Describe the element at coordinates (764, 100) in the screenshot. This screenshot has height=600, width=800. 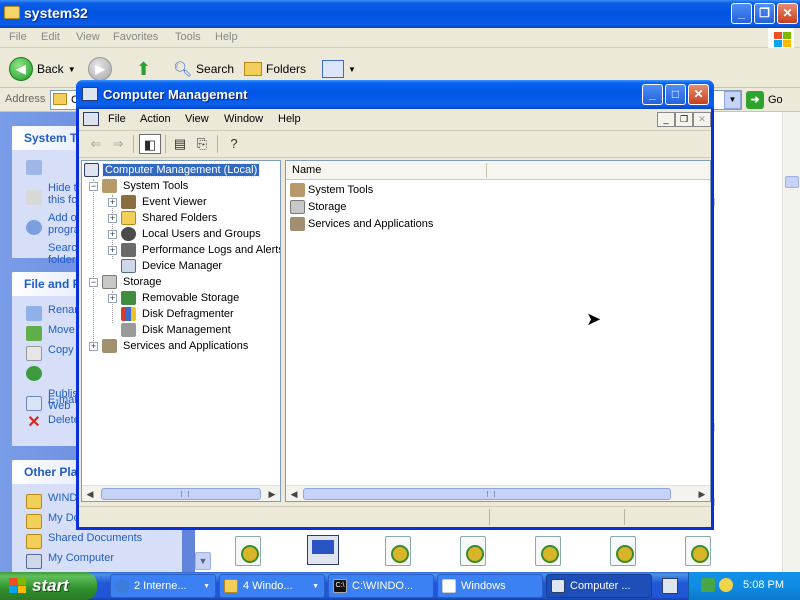
I see `go-button: ➜ Go` at that location.